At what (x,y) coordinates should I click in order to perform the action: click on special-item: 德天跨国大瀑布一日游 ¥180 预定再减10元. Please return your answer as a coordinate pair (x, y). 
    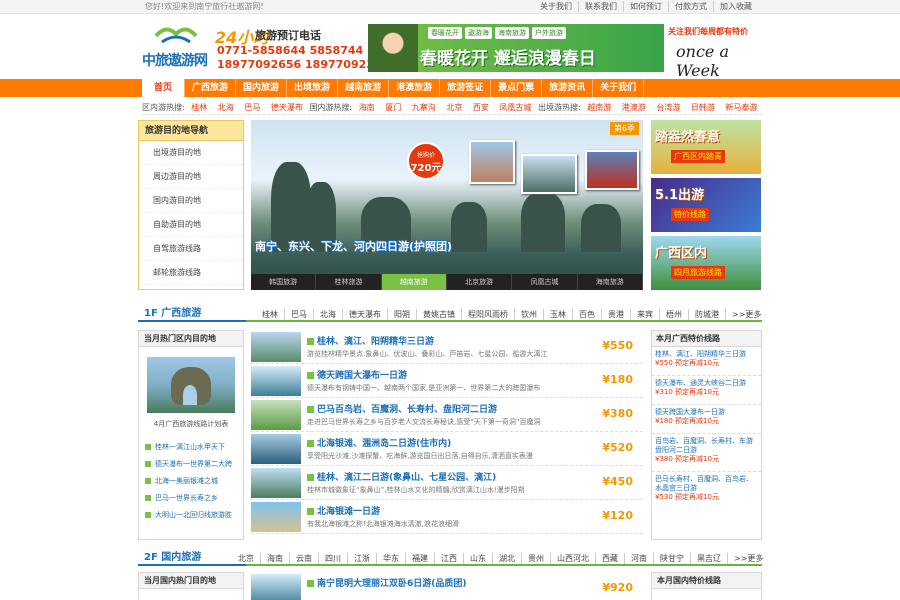
    Looking at the image, I should click on (706, 419).